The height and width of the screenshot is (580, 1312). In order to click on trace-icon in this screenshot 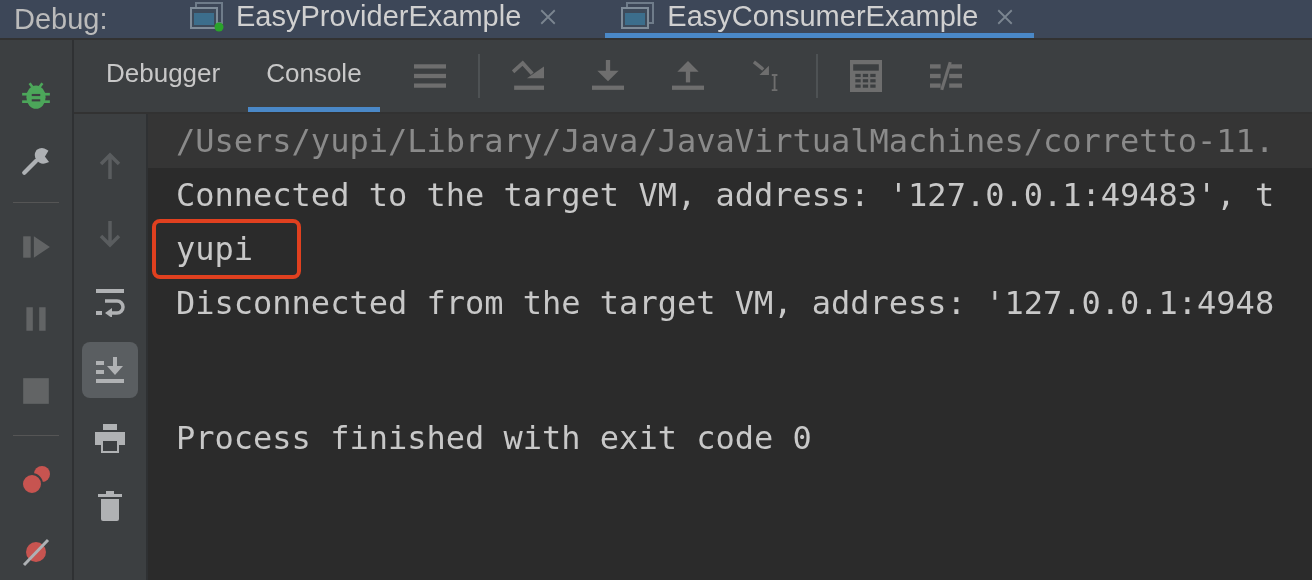, I will do `click(945, 76)`.